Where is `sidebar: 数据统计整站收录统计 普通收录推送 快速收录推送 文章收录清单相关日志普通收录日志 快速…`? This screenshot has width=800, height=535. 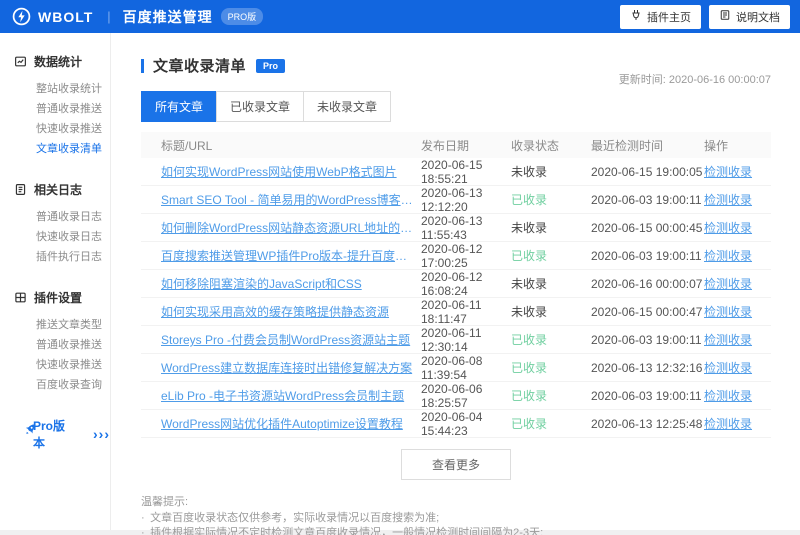 sidebar: 数据统计整站收录统计 普通收录推送 快速收录推送 文章收录清单相关日志普通收录日志 快速… is located at coordinates (55, 281).